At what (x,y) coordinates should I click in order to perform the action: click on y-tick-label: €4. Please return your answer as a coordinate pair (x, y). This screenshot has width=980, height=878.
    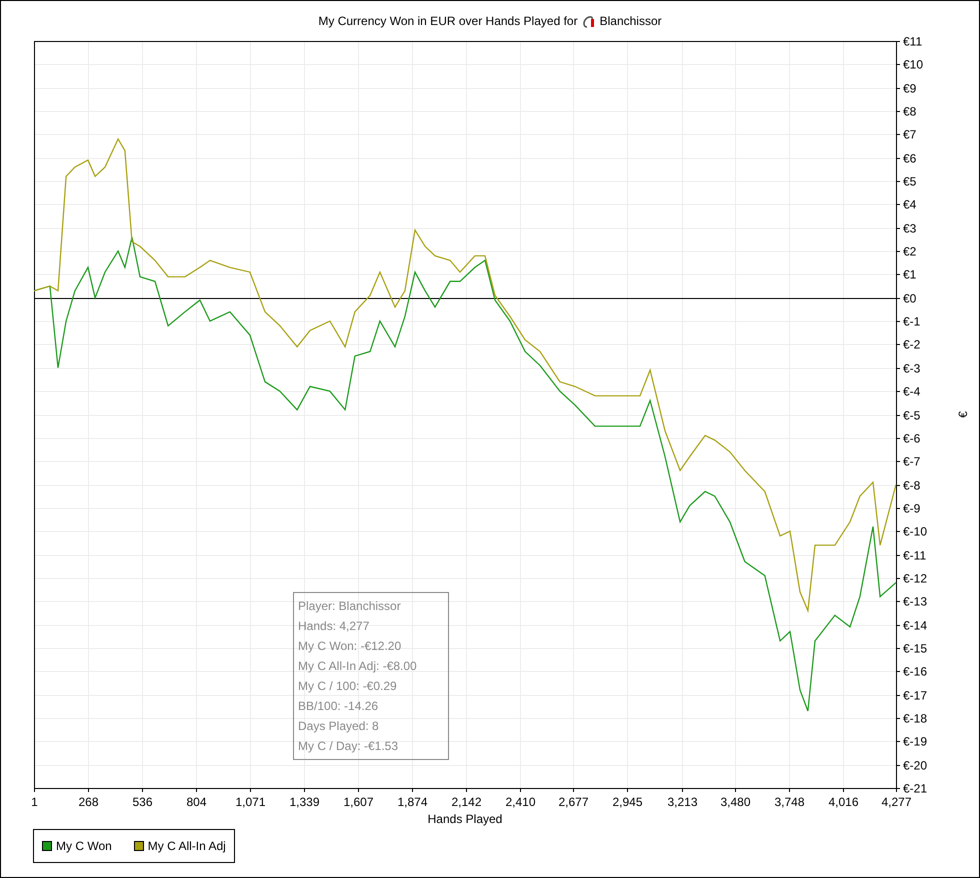
    Looking at the image, I should click on (909, 205).